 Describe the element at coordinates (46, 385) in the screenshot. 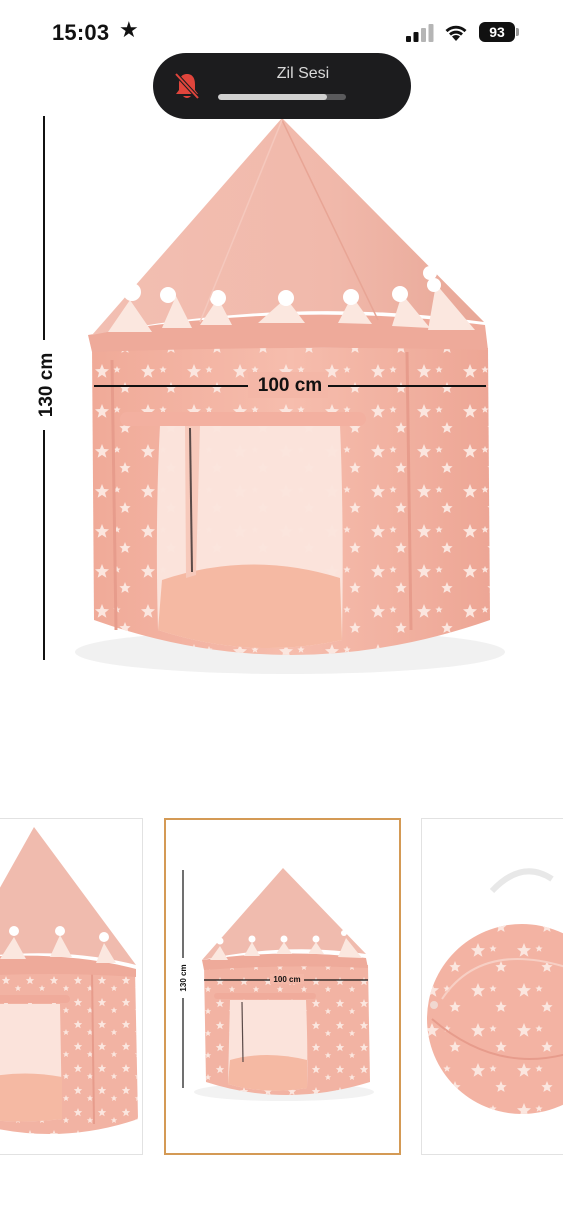

I see `main-height-label: 130 cm` at that location.